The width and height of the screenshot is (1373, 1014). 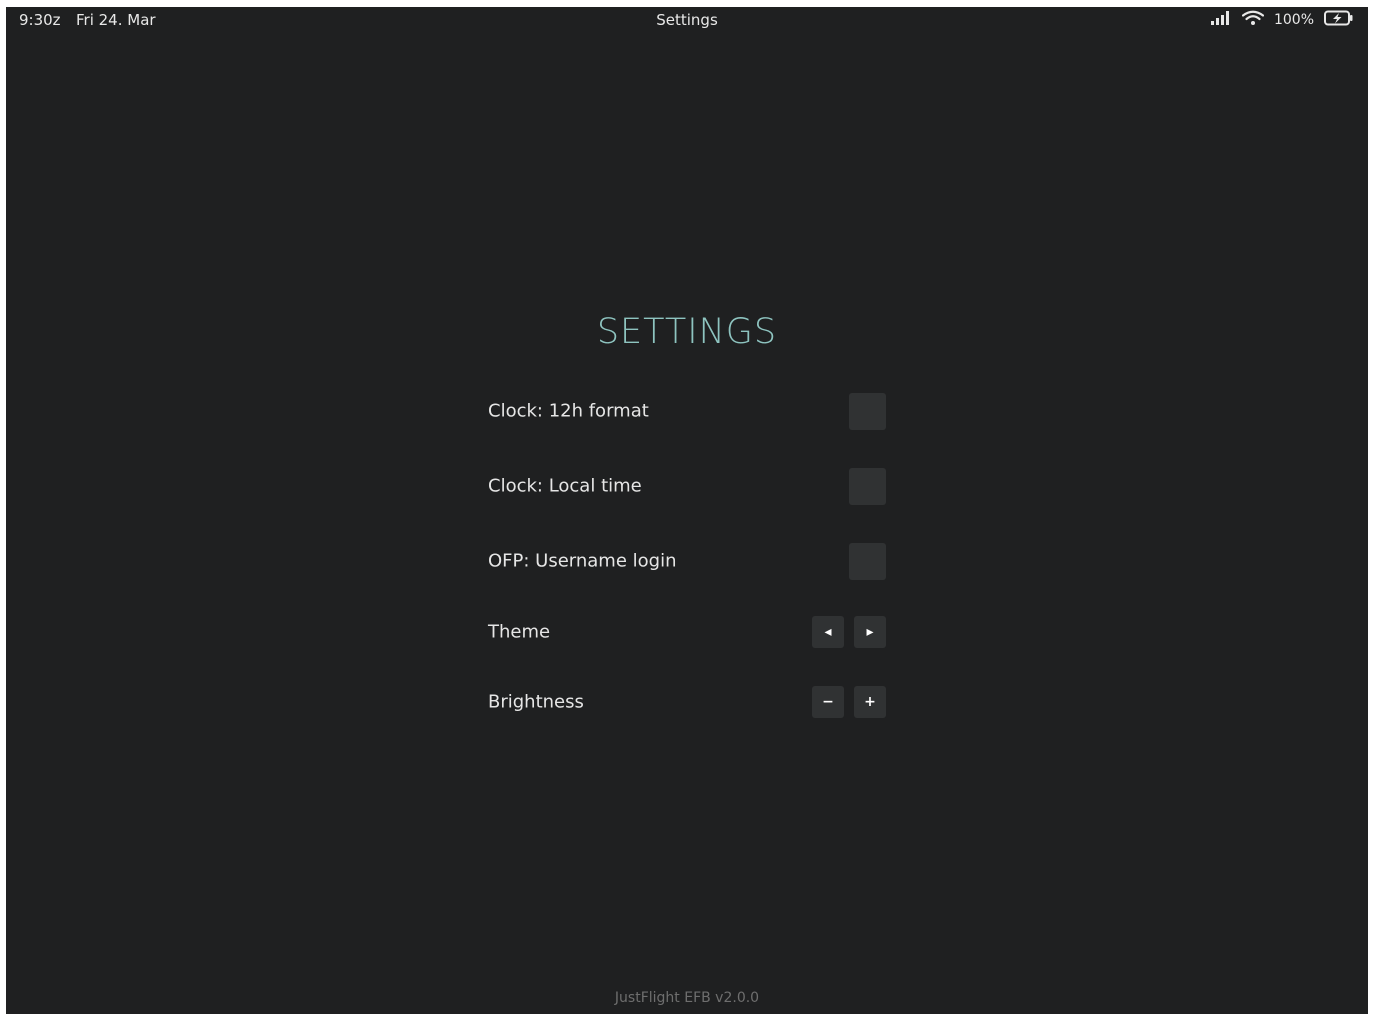 I want to click on status-title: Settings, so click(x=687, y=20).